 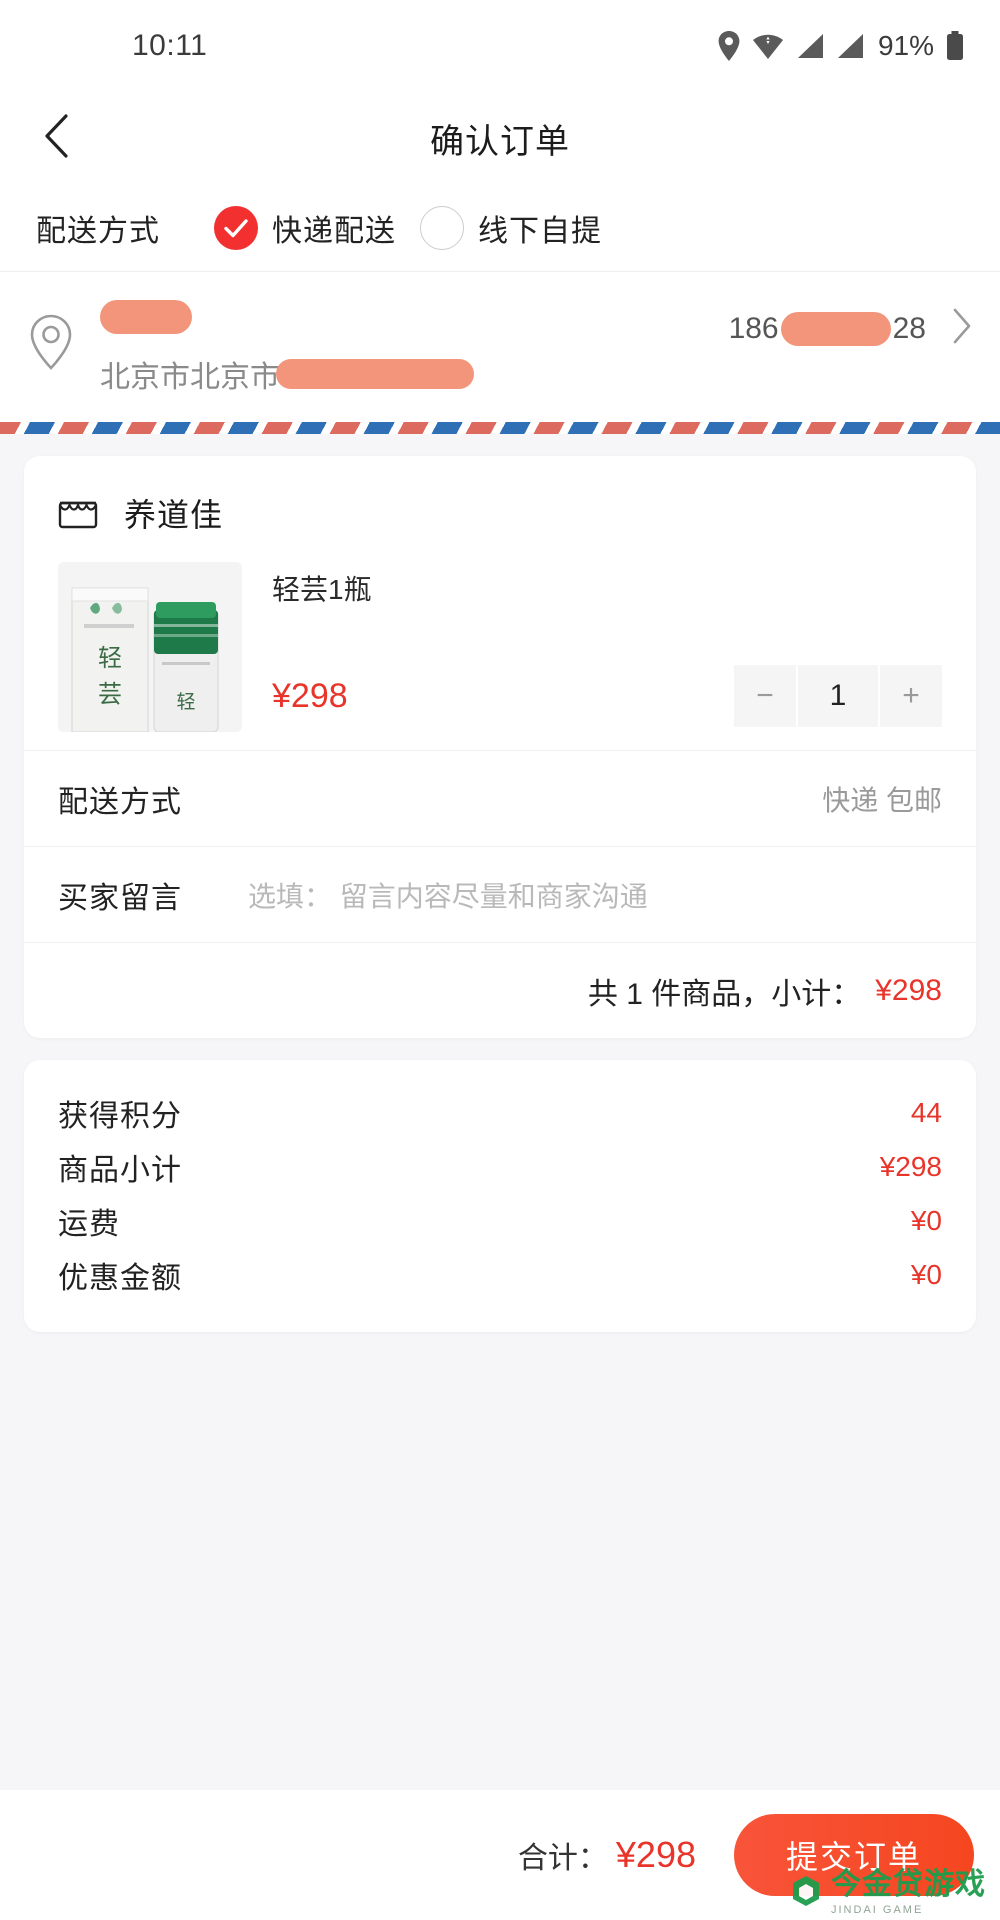 I want to click on storefront-icon, so click(x=78, y=513).